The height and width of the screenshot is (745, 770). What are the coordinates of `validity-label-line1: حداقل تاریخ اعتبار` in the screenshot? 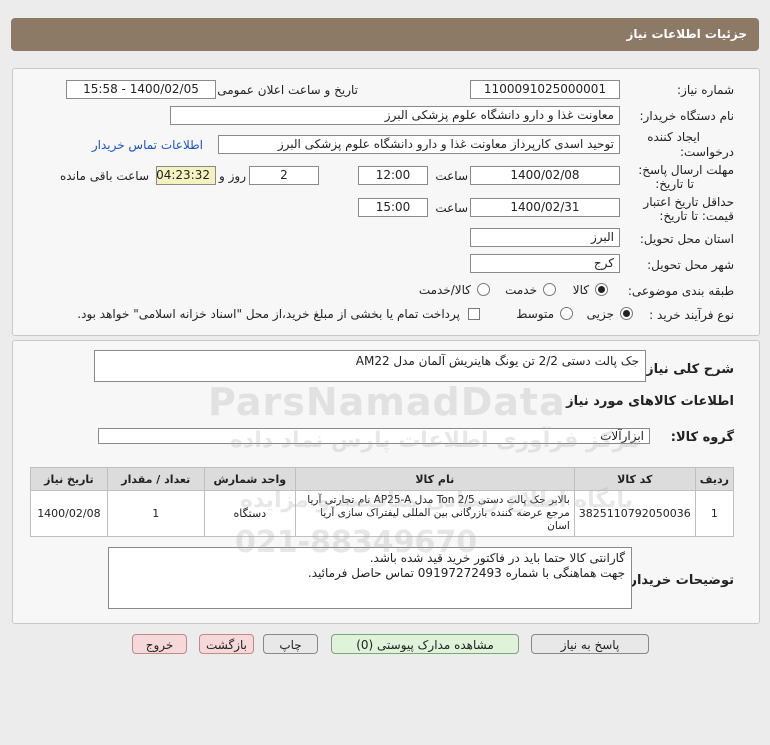 It's located at (688, 202).